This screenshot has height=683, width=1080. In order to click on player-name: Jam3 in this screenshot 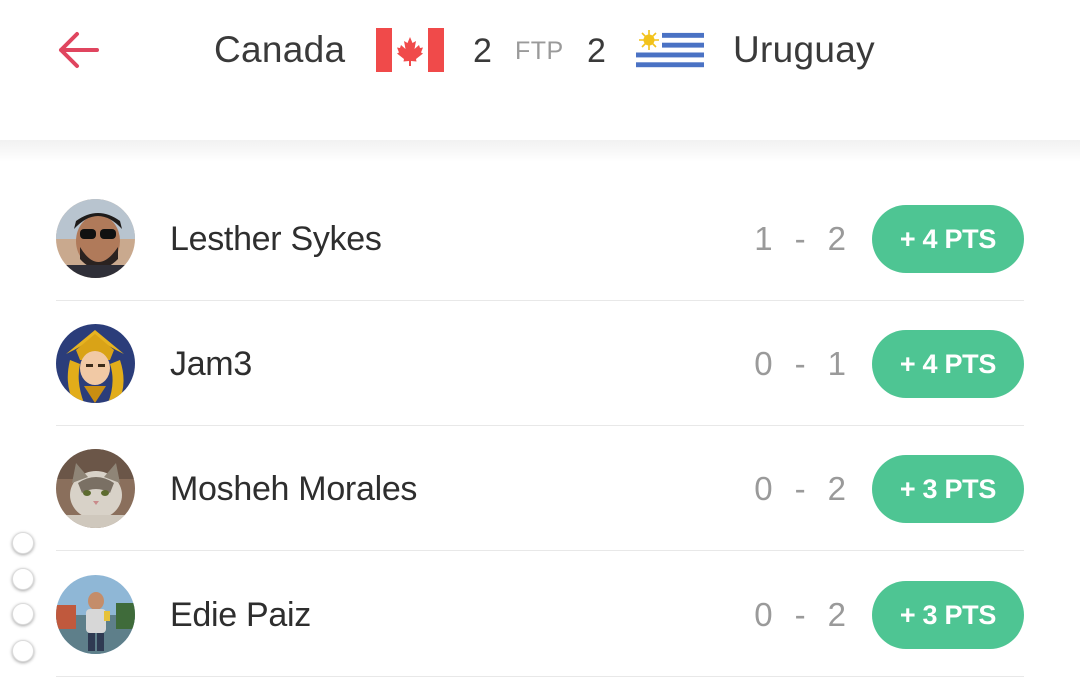, I will do `click(211, 364)`.